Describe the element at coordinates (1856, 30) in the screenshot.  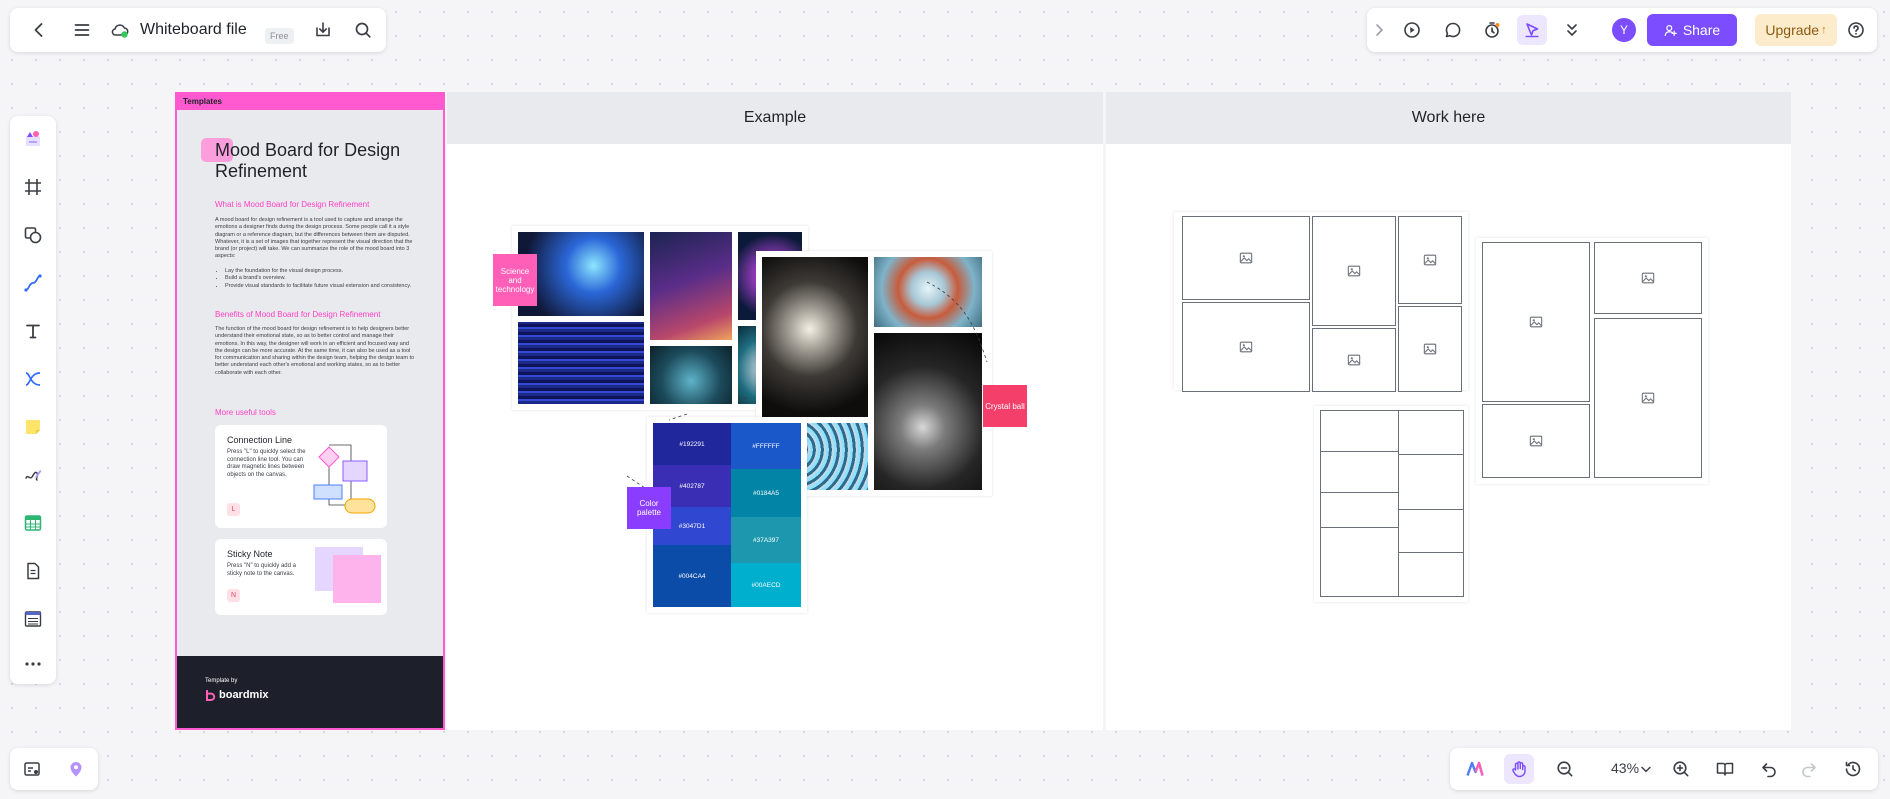
I see `help-icon` at that location.